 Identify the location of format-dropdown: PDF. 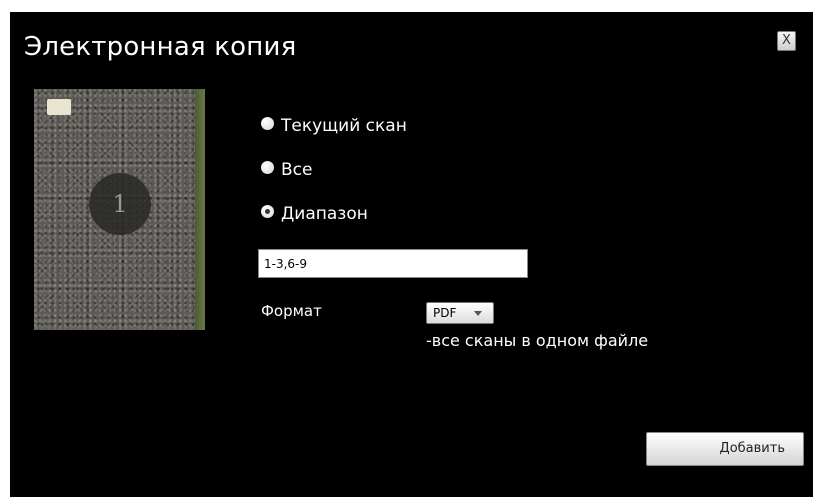
(460, 313).